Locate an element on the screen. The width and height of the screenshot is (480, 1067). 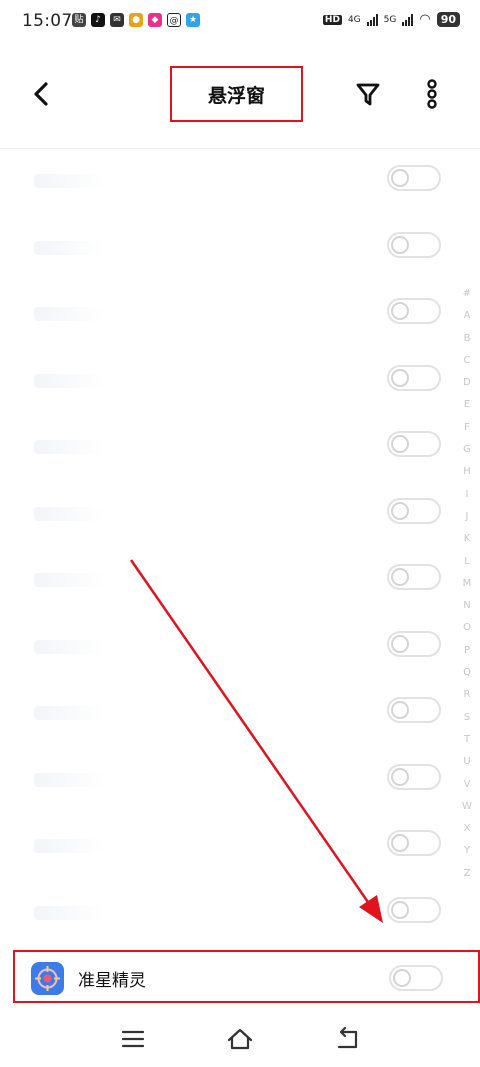
back-nav-button is located at coordinates (347, 1039).